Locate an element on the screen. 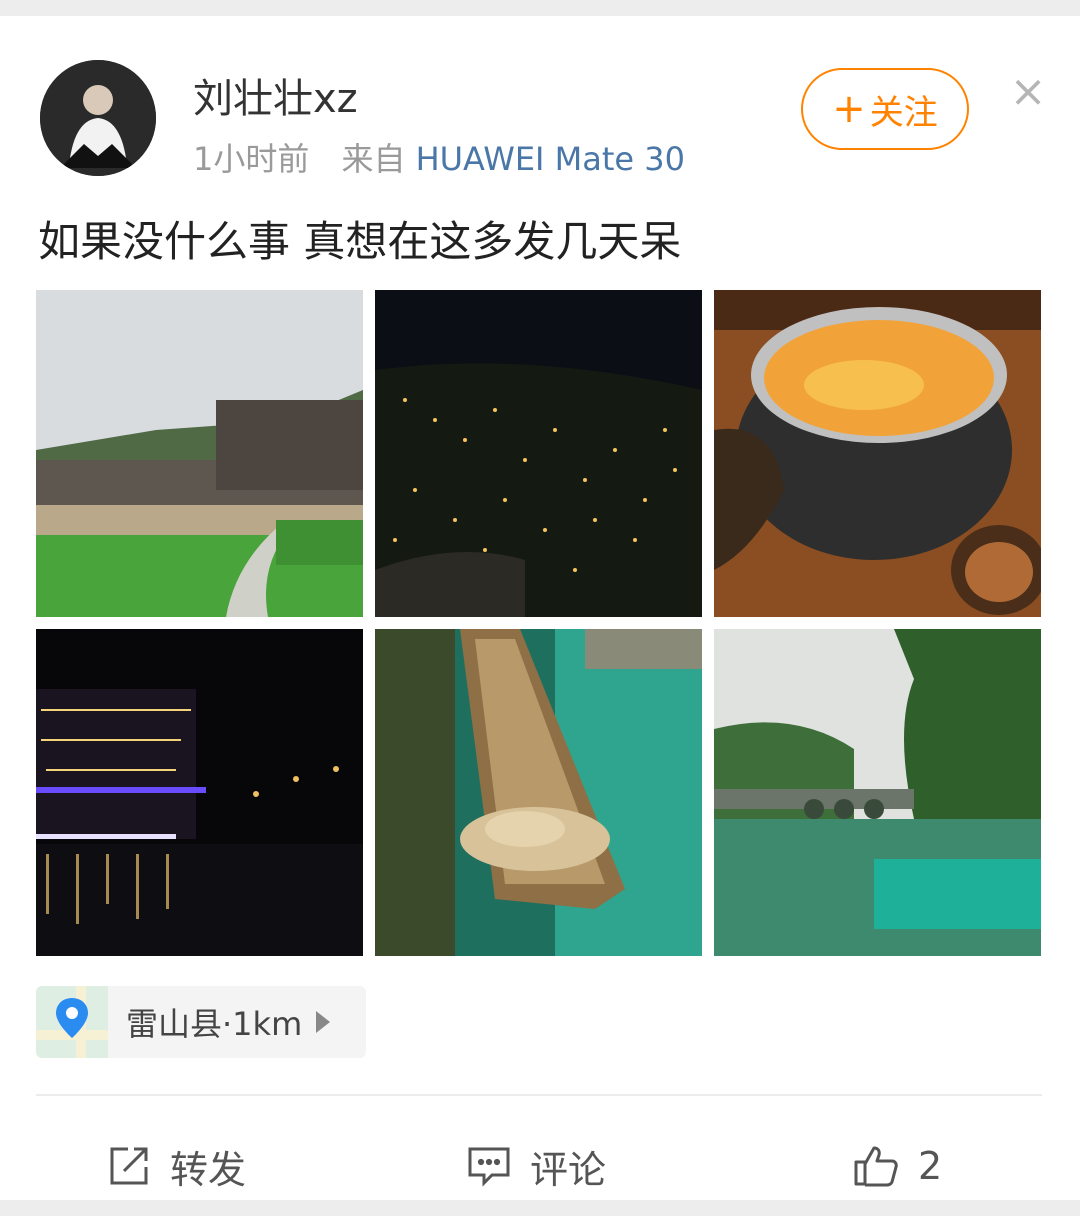  green-river-bridge-photo is located at coordinates (877, 792).